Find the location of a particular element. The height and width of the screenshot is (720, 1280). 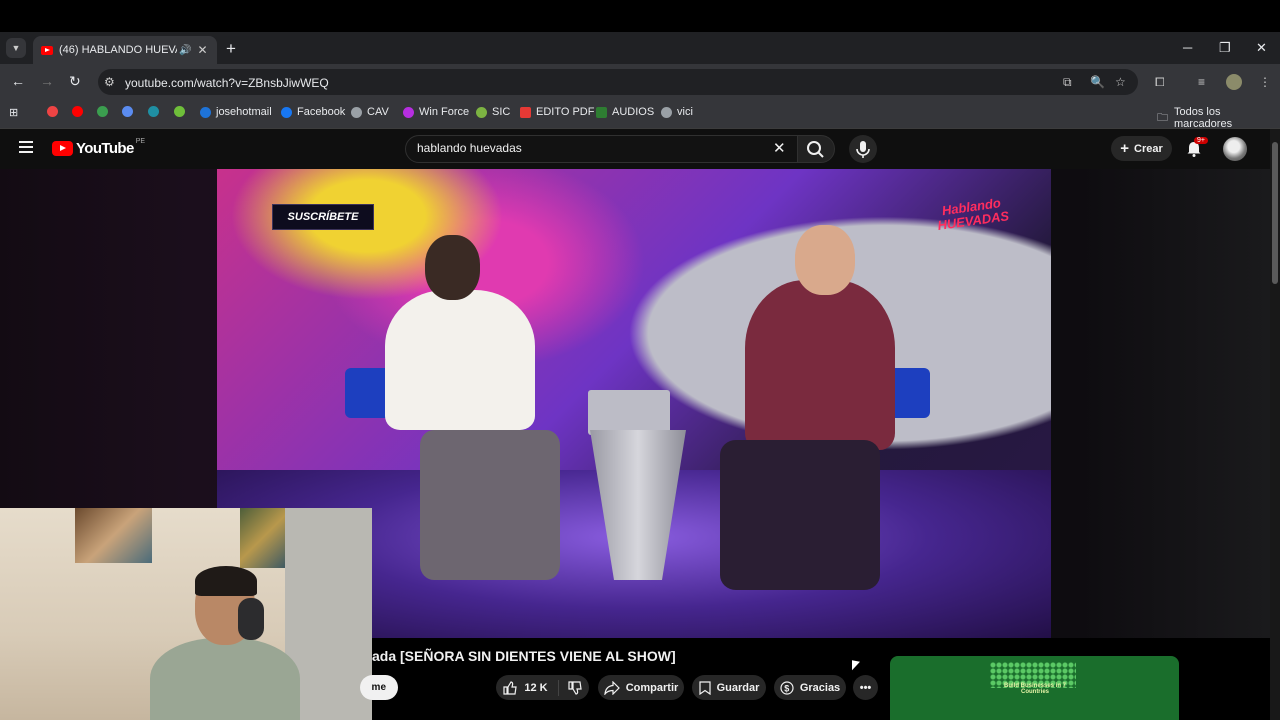

search-button is located at coordinates (816, 149).